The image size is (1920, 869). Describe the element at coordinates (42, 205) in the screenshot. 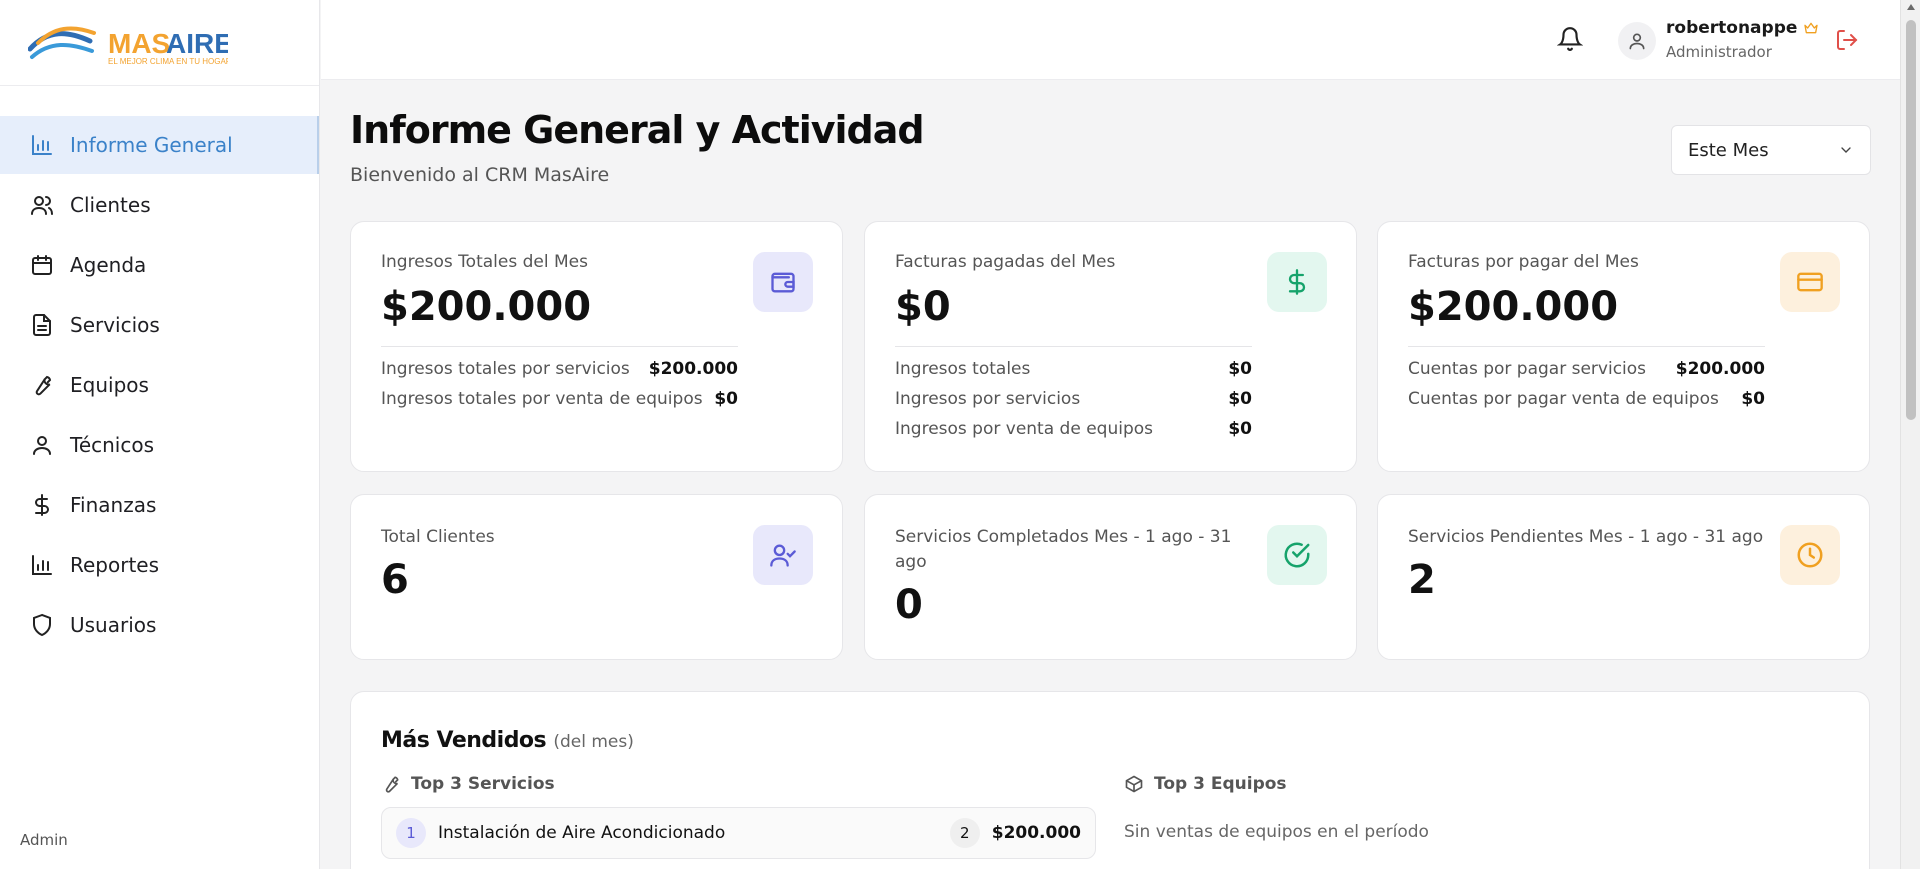

I see `users-icon` at that location.